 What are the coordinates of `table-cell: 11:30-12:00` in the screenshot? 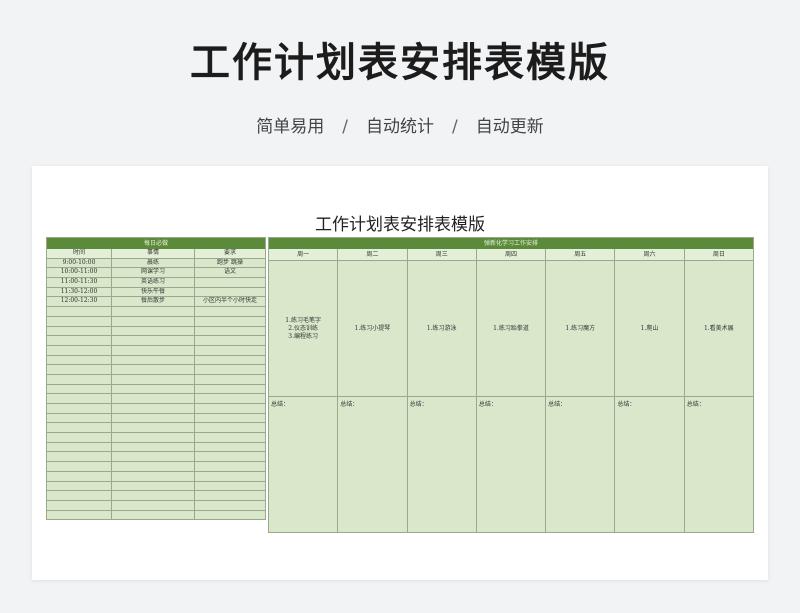 It's located at (79, 292).